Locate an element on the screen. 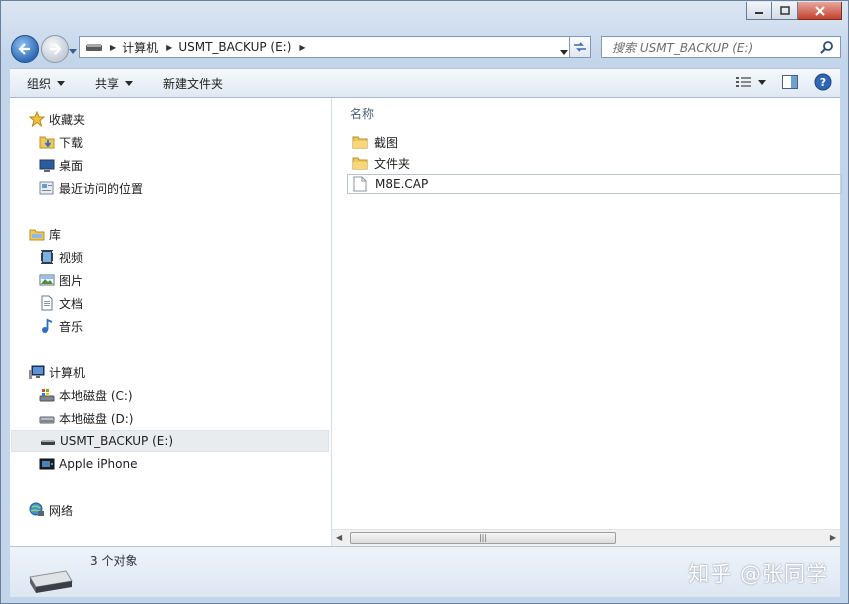 The height and width of the screenshot is (604, 849). details-view-icon is located at coordinates (743, 82).